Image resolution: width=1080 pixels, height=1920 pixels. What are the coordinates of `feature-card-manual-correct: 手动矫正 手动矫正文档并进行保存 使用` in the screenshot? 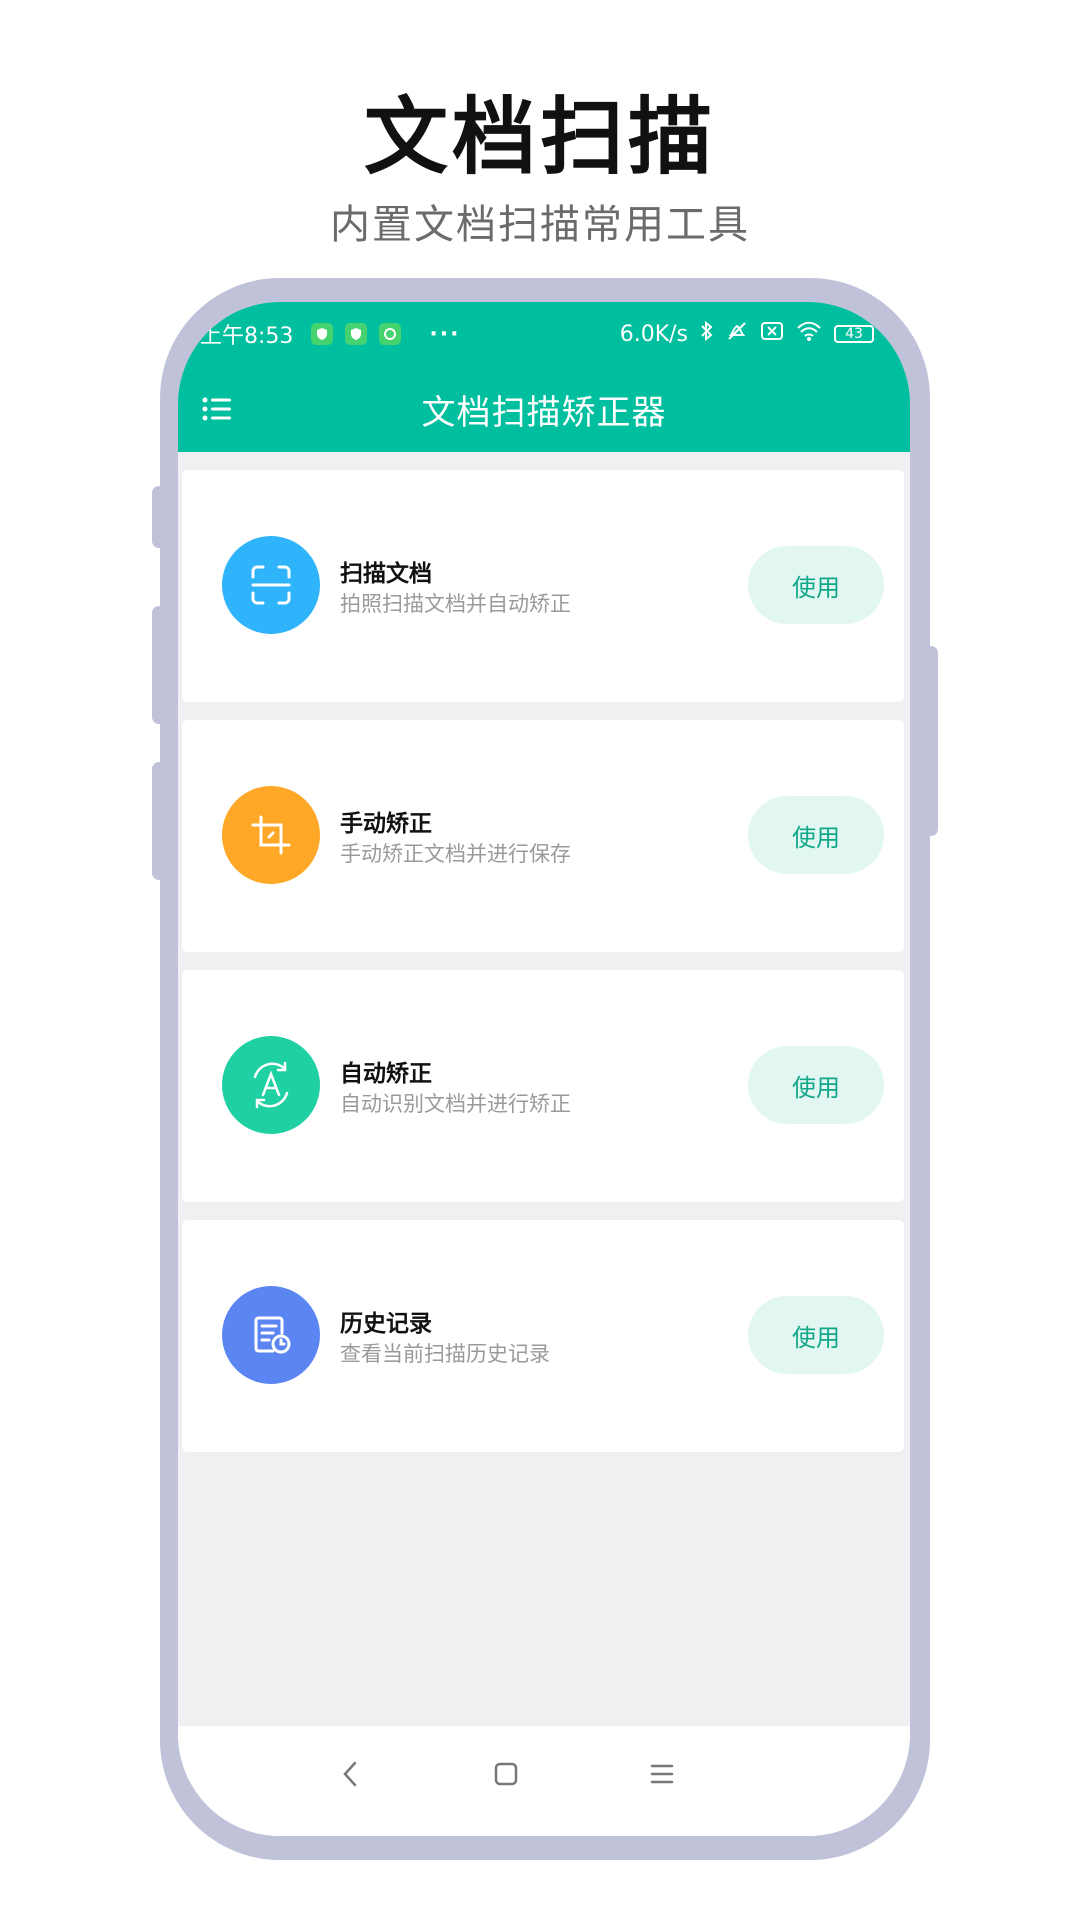 It's located at (543, 836).